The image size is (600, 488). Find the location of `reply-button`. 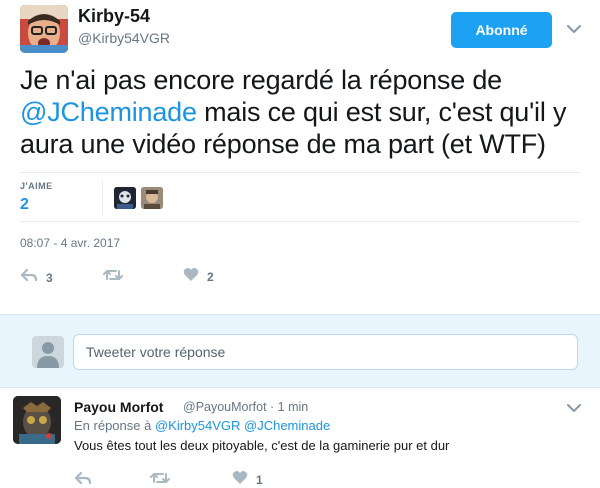

reply-button is located at coordinates (87, 479).